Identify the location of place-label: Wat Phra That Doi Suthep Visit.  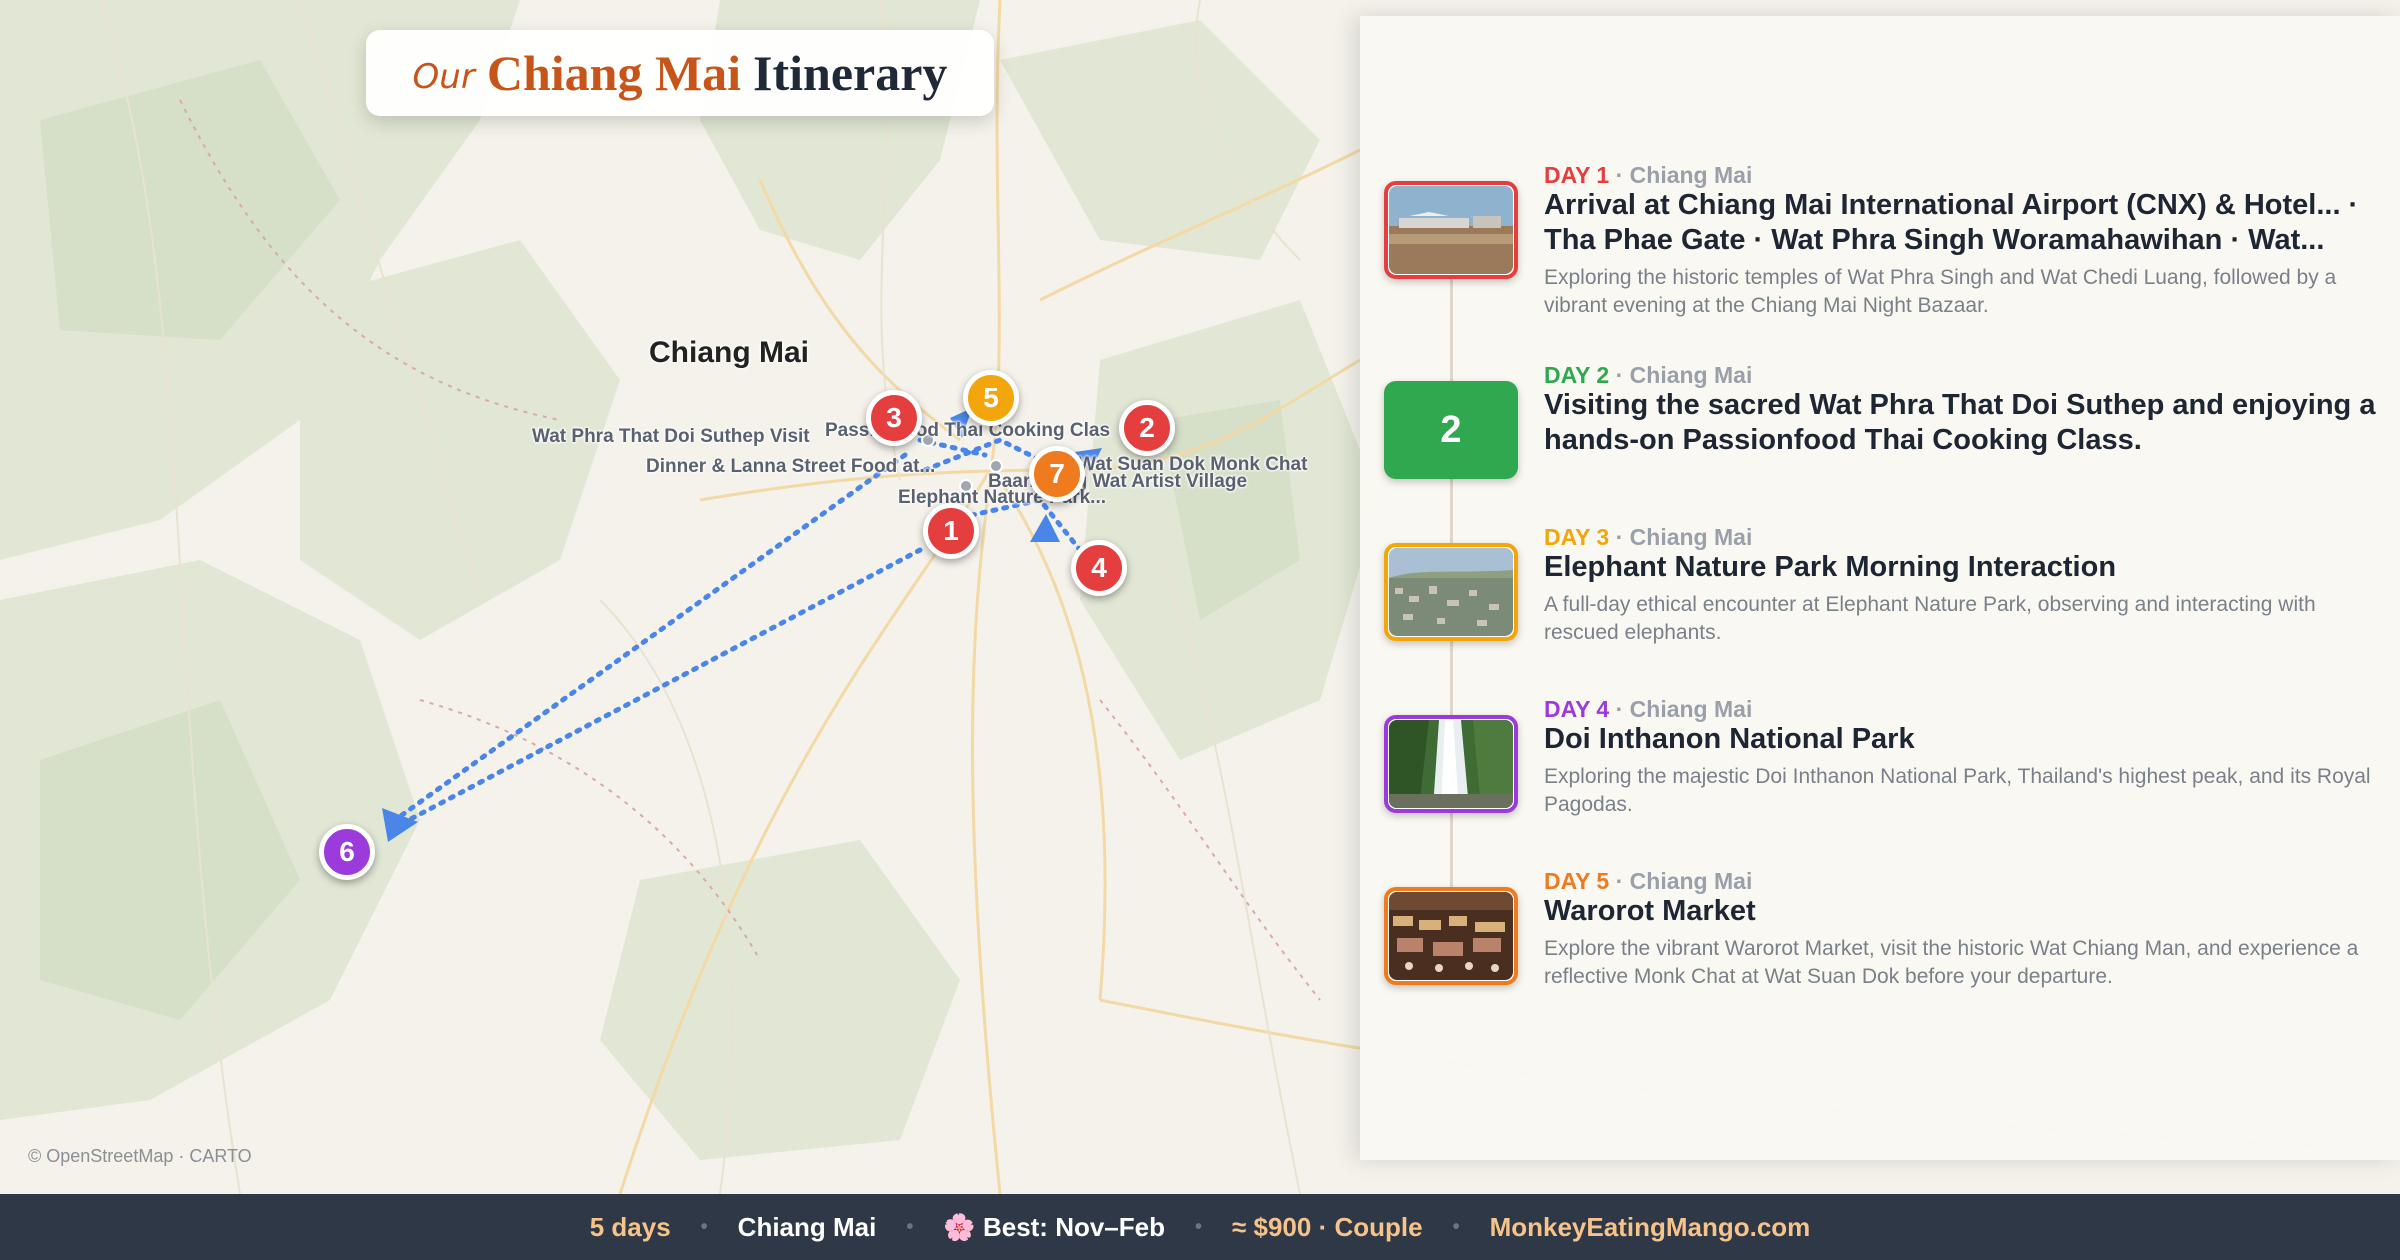
(671, 437).